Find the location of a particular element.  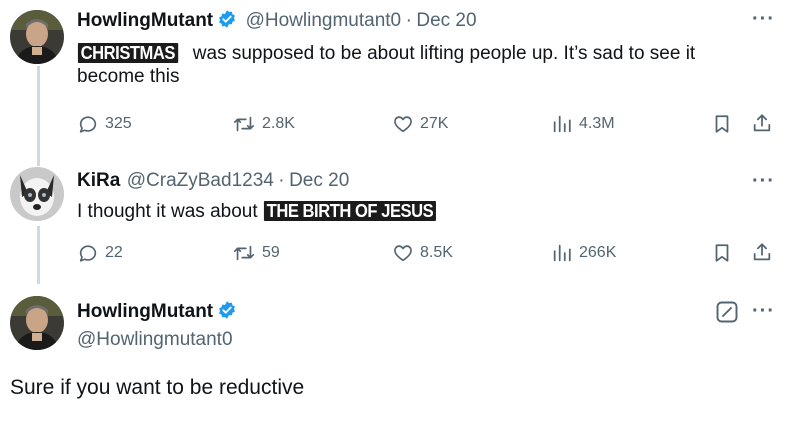

repost-count: 59 is located at coordinates (271, 252).